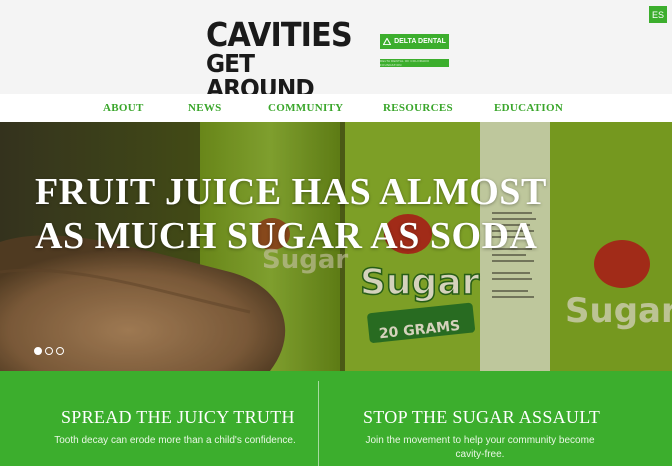 This screenshot has height=466, width=672. I want to click on carousel-indicators, so click(49, 351).